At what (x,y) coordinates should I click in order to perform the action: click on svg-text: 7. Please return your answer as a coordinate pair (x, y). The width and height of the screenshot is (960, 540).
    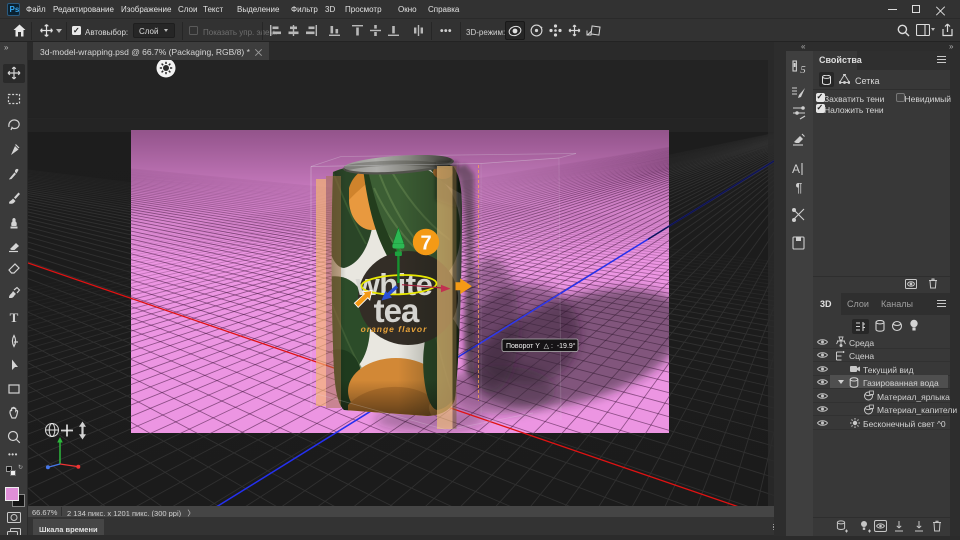
    Looking at the image, I should click on (425, 244).